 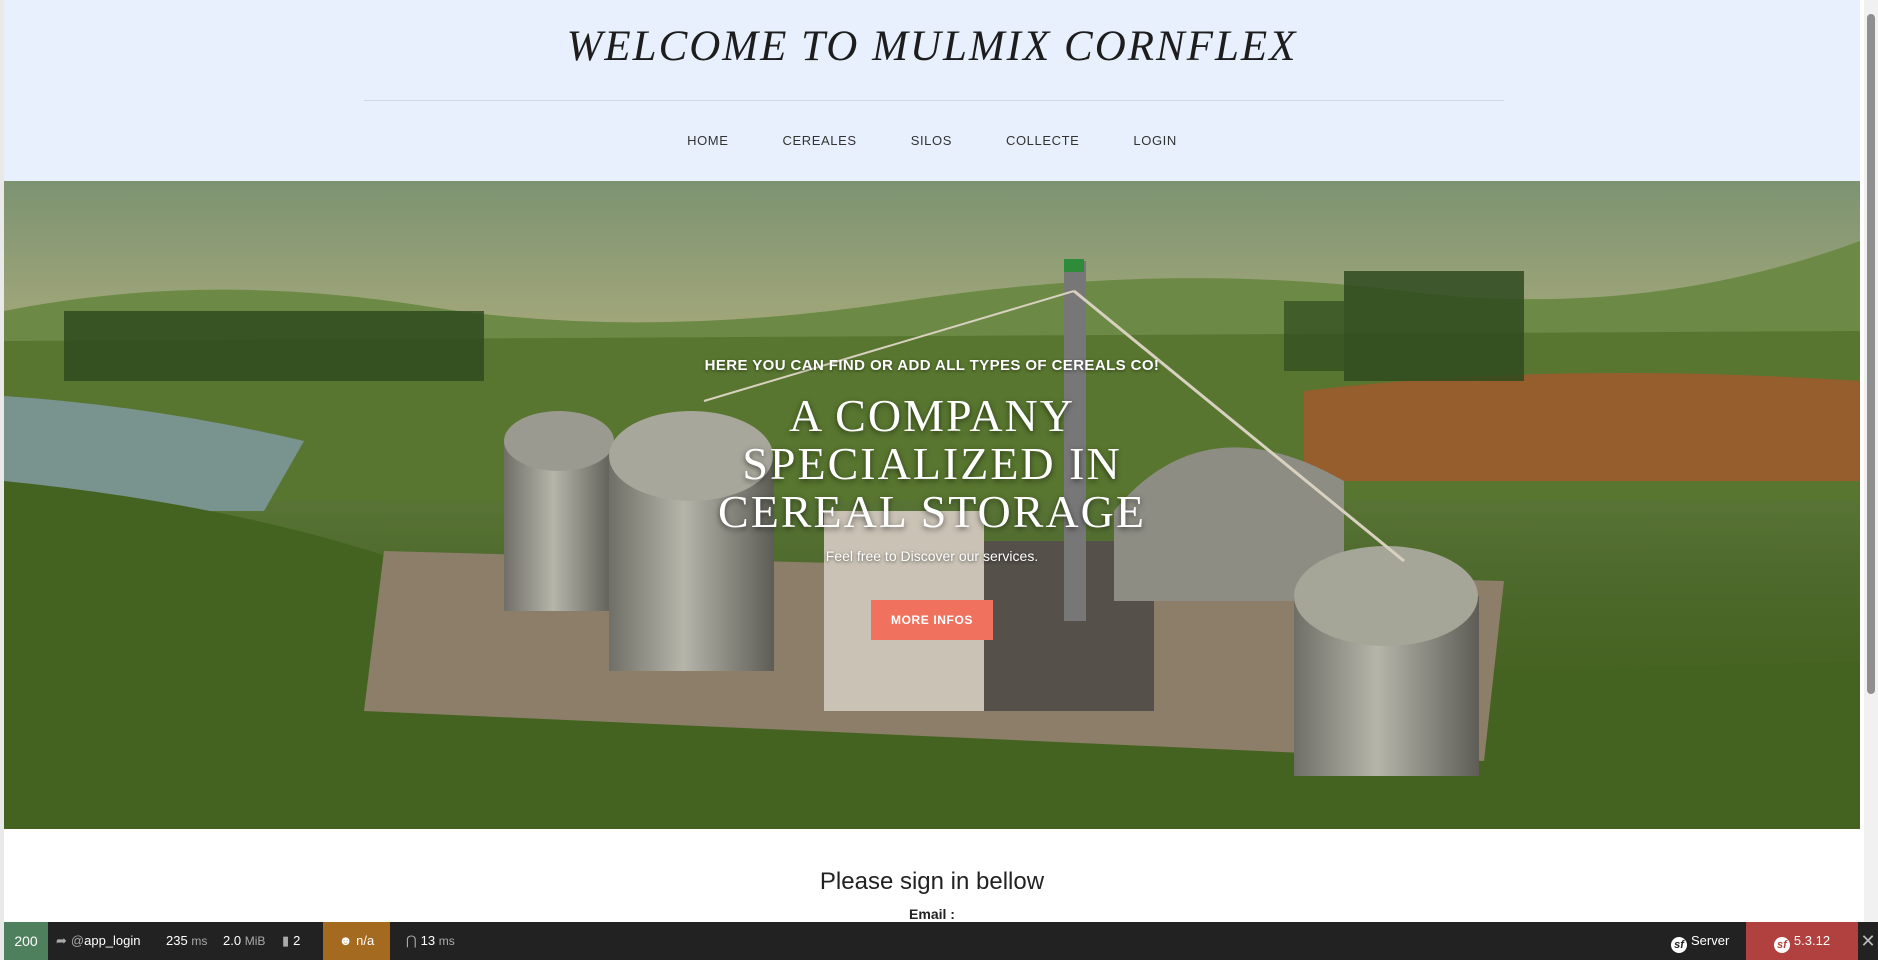 What do you see at coordinates (1812, 940) in the screenshot?
I see `version-value: 5.3.12` at bounding box center [1812, 940].